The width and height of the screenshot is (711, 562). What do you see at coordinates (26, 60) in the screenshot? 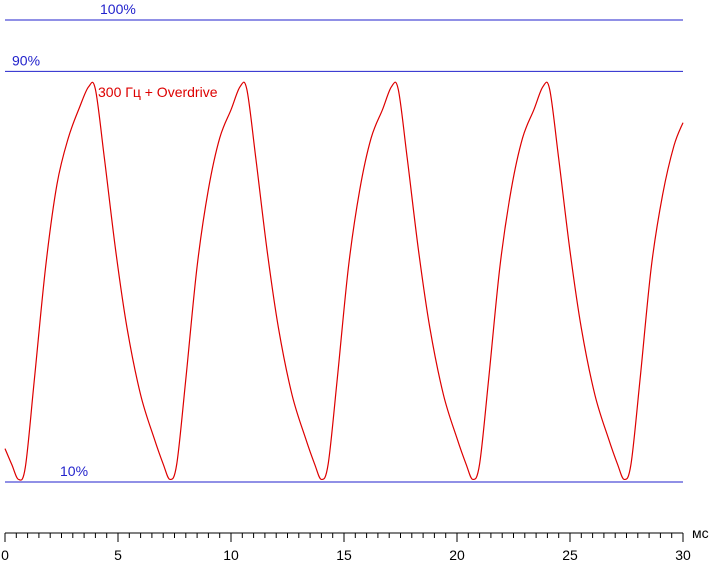
I see `reference-label-90: 90%` at bounding box center [26, 60].